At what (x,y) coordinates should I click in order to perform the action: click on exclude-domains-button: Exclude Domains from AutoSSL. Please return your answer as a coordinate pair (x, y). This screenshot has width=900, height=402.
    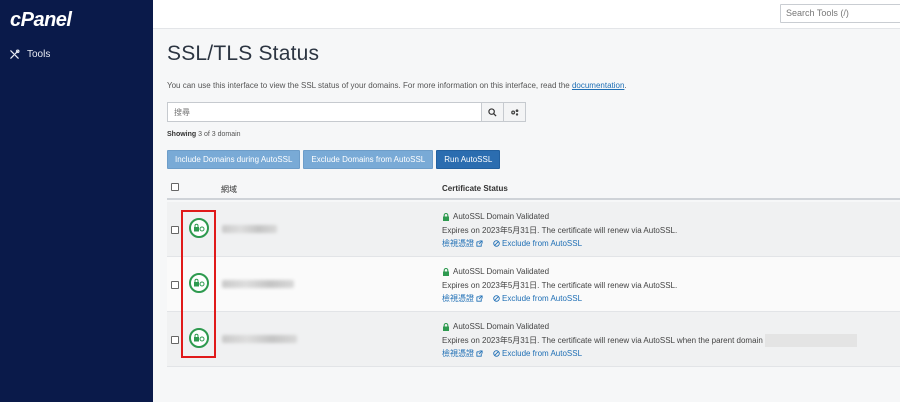
    Looking at the image, I should click on (368, 159).